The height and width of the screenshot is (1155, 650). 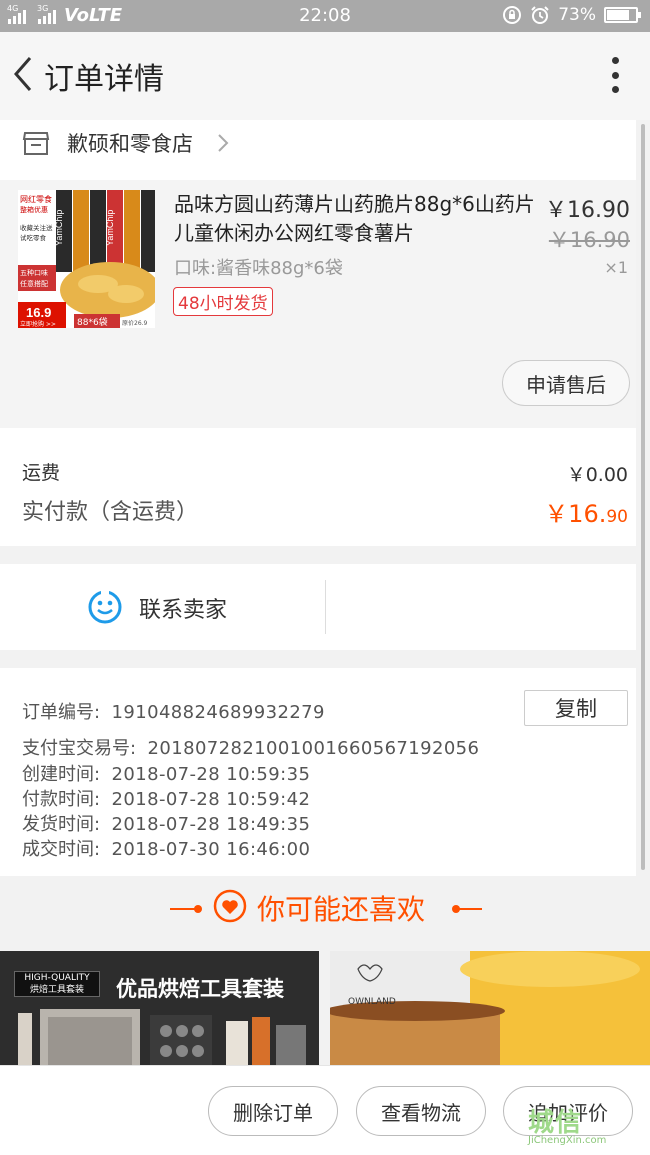 I want to click on order-number-value: 191048824689932279, so click(x=218, y=712).